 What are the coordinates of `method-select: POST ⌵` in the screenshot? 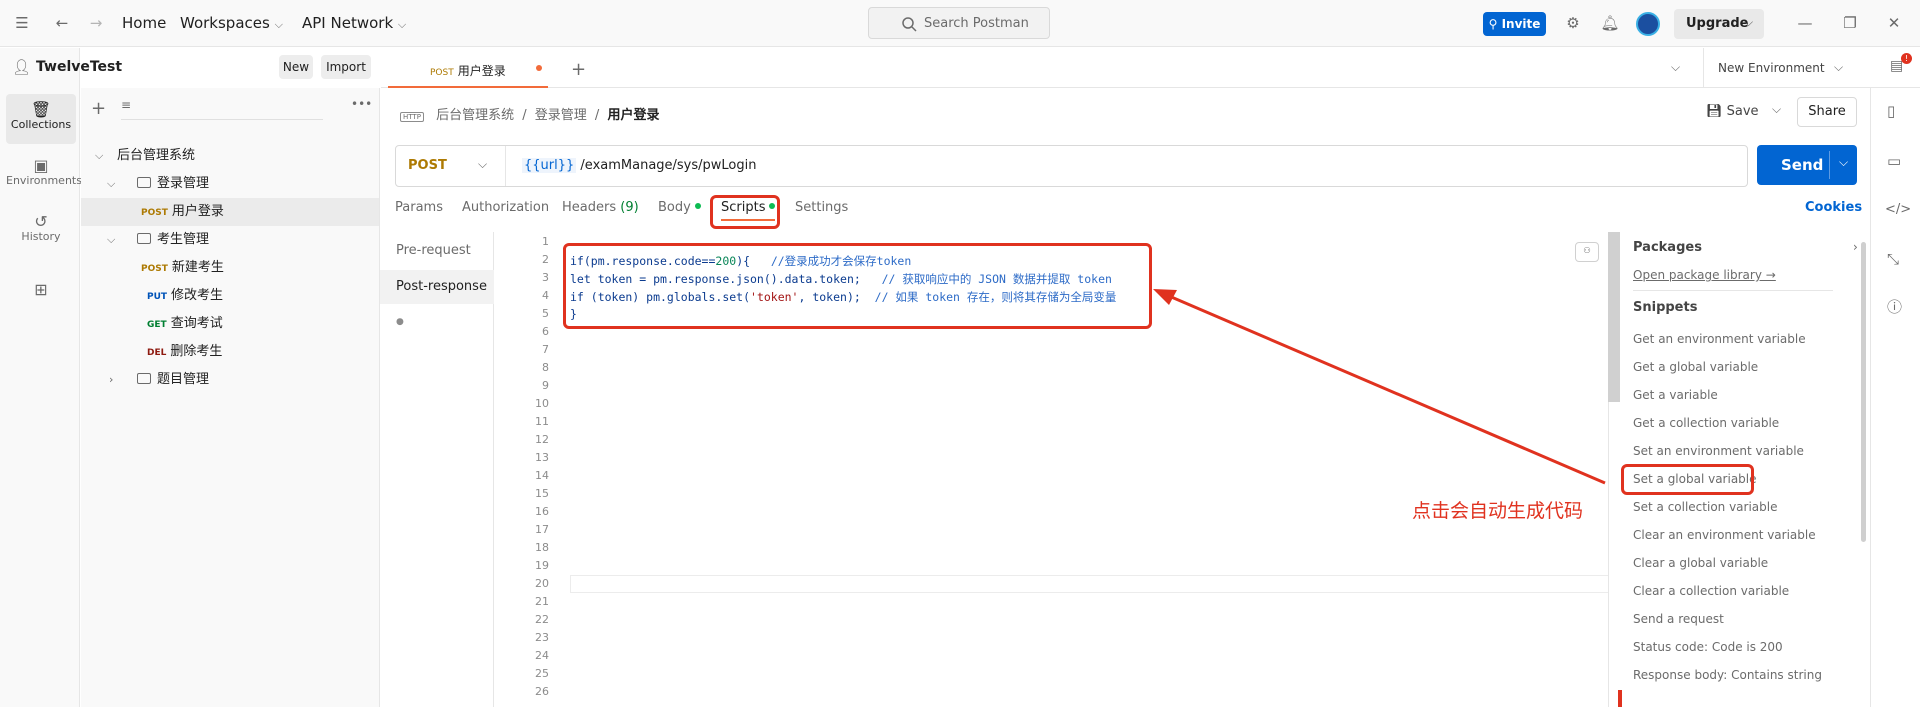 It's located at (451, 166).